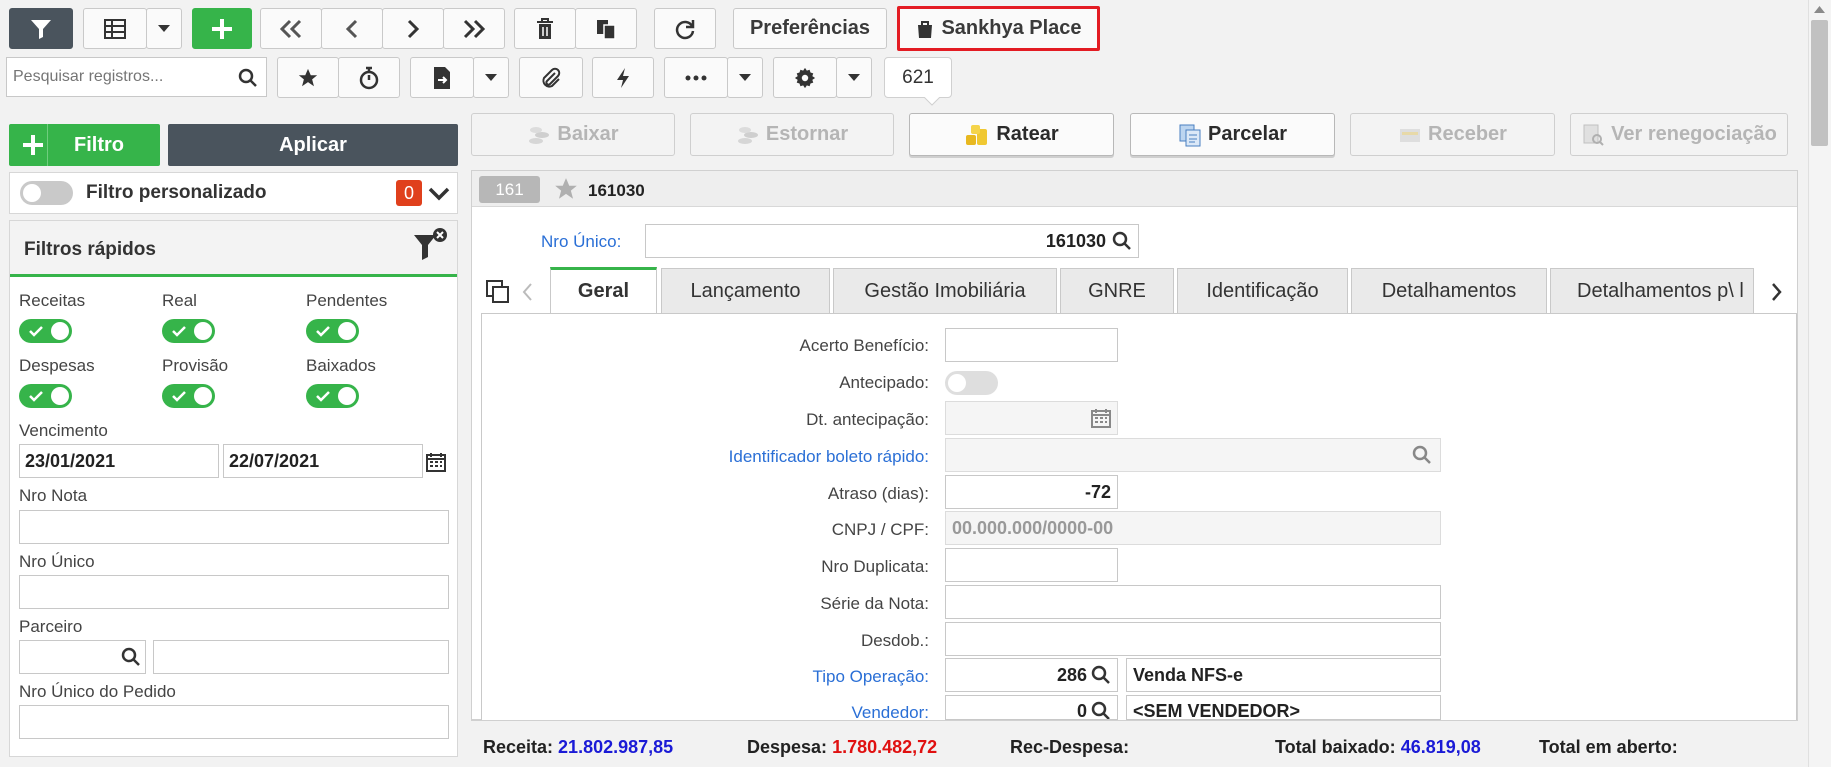 This screenshot has width=1831, height=767. I want to click on page-scrollbar-thumb, so click(1819, 83).